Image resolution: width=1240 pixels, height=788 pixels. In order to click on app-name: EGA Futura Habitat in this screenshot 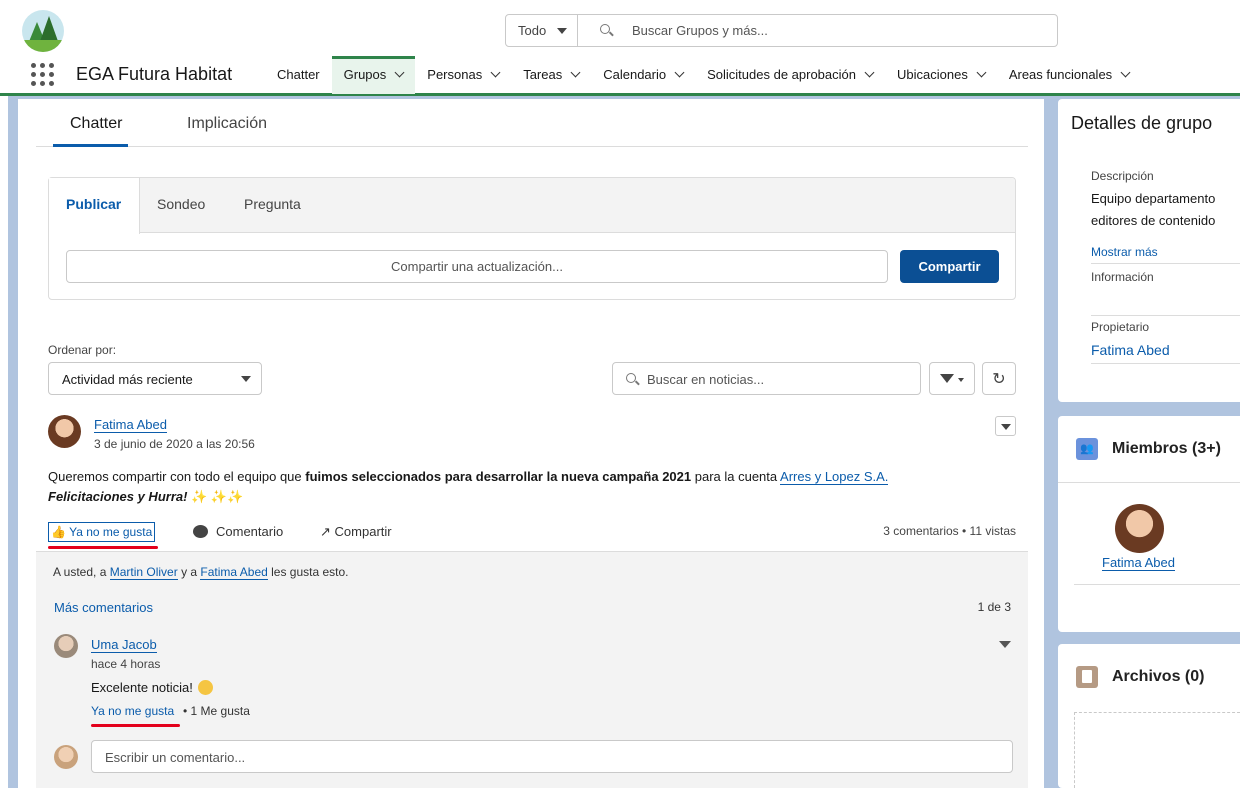, I will do `click(154, 74)`.